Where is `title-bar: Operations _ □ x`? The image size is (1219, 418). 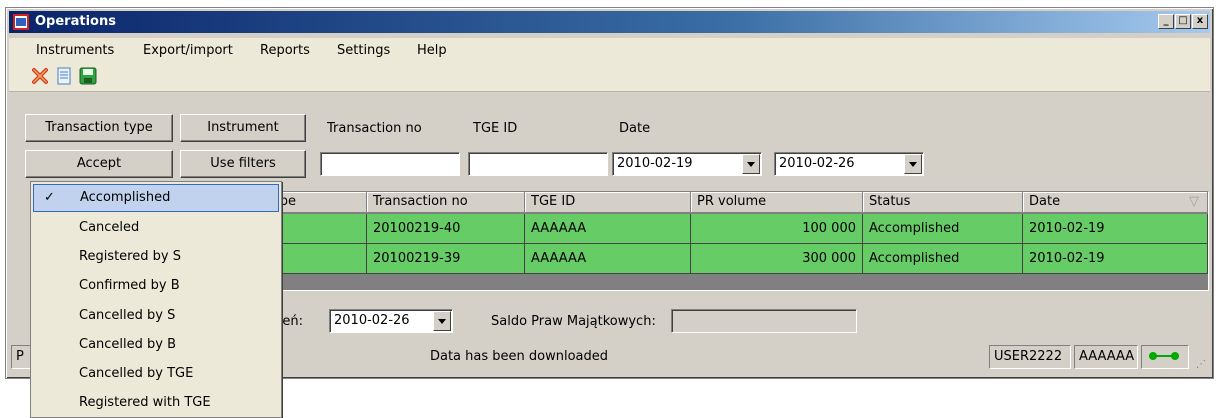 title-bar: Operations _ □ x is located at coordinates (609, 22).